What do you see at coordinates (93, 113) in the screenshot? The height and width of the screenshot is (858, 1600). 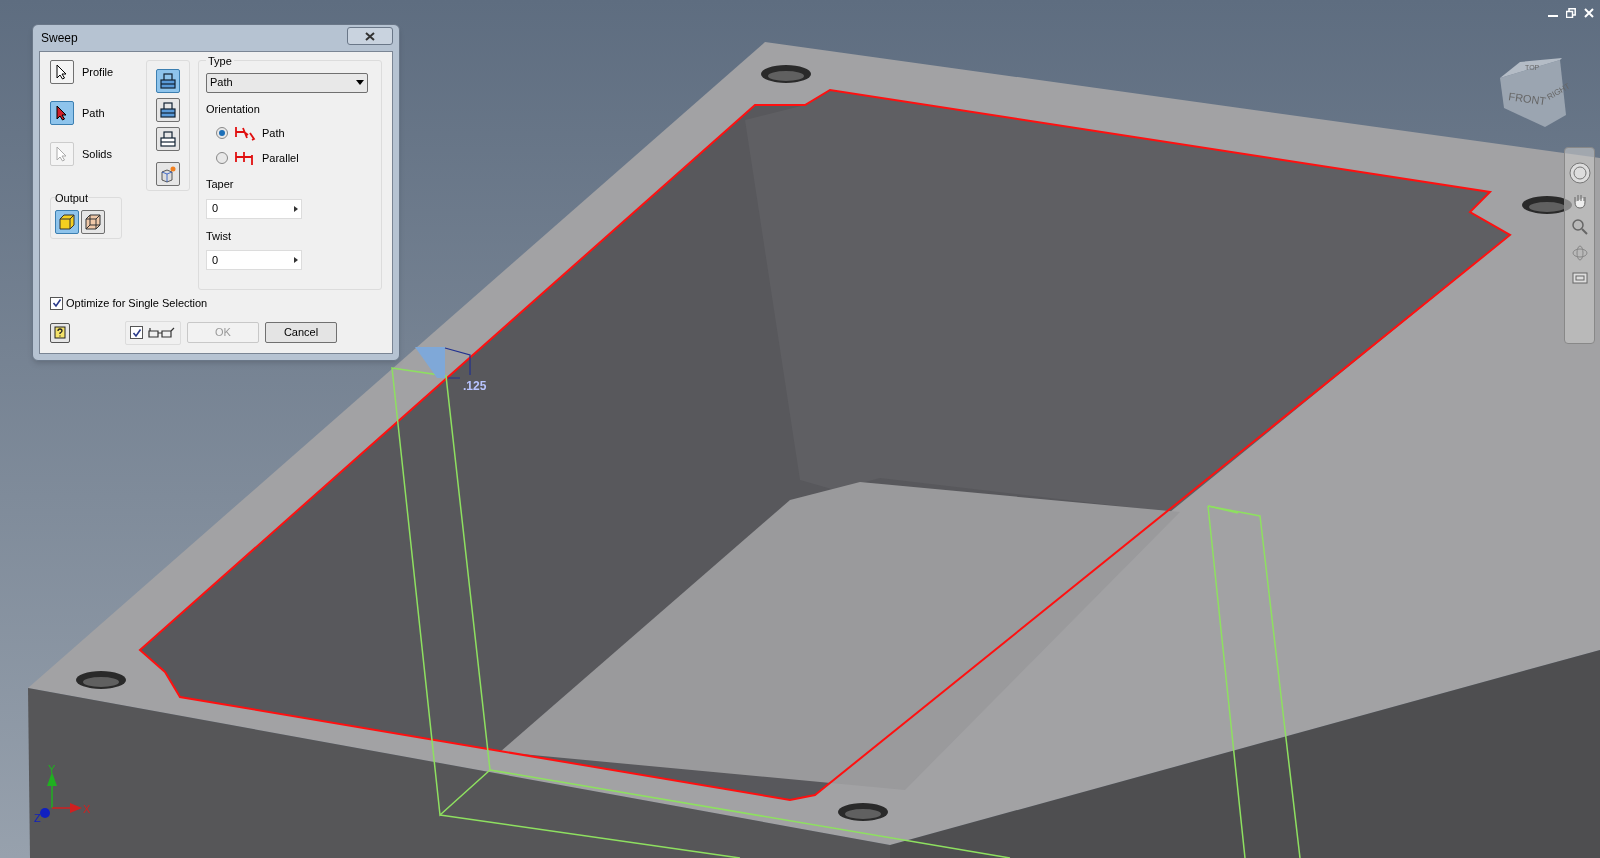 I see `selector-label: Path` at bounding box center [93, 113].